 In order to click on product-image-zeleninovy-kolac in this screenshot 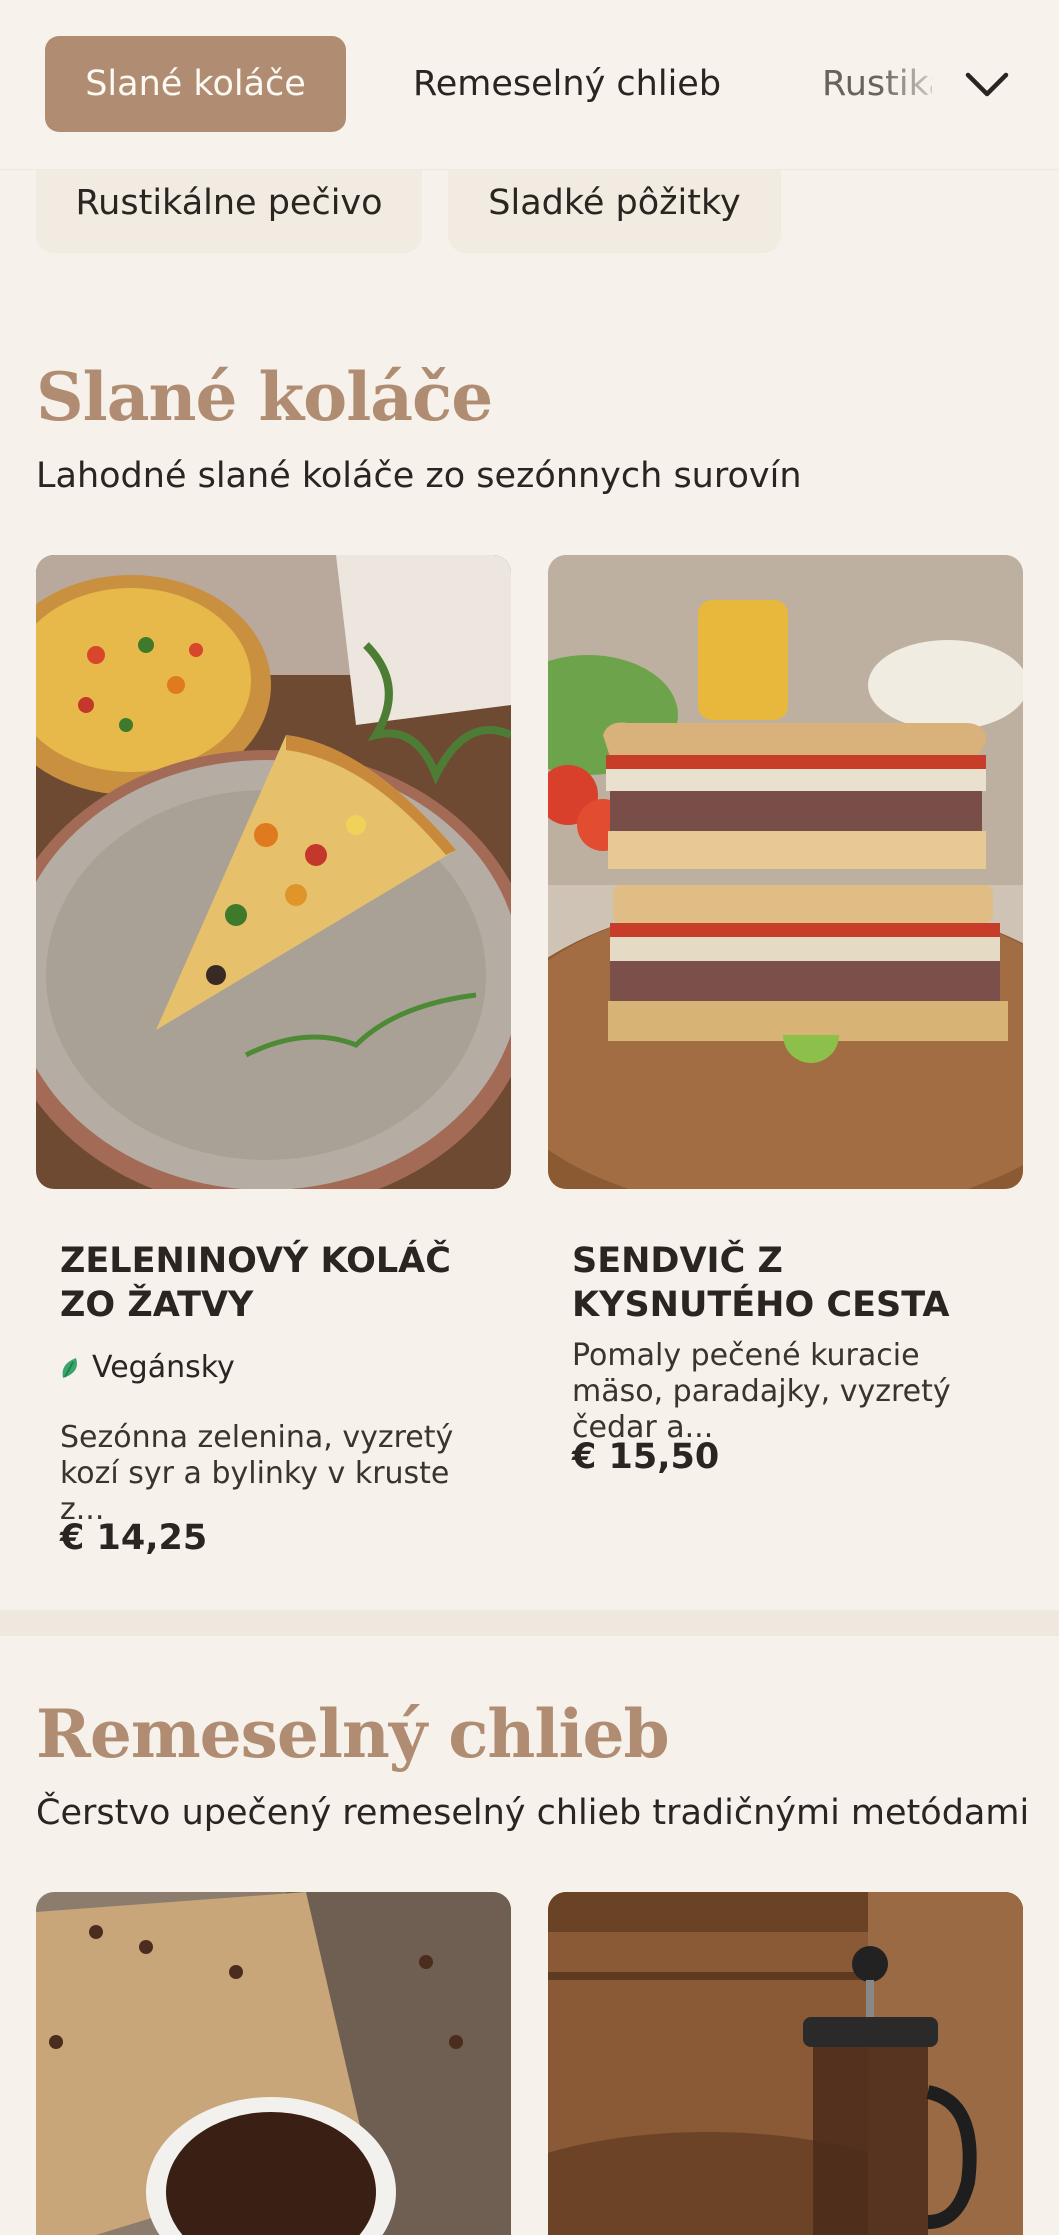, I will do `click(273, 872)`.